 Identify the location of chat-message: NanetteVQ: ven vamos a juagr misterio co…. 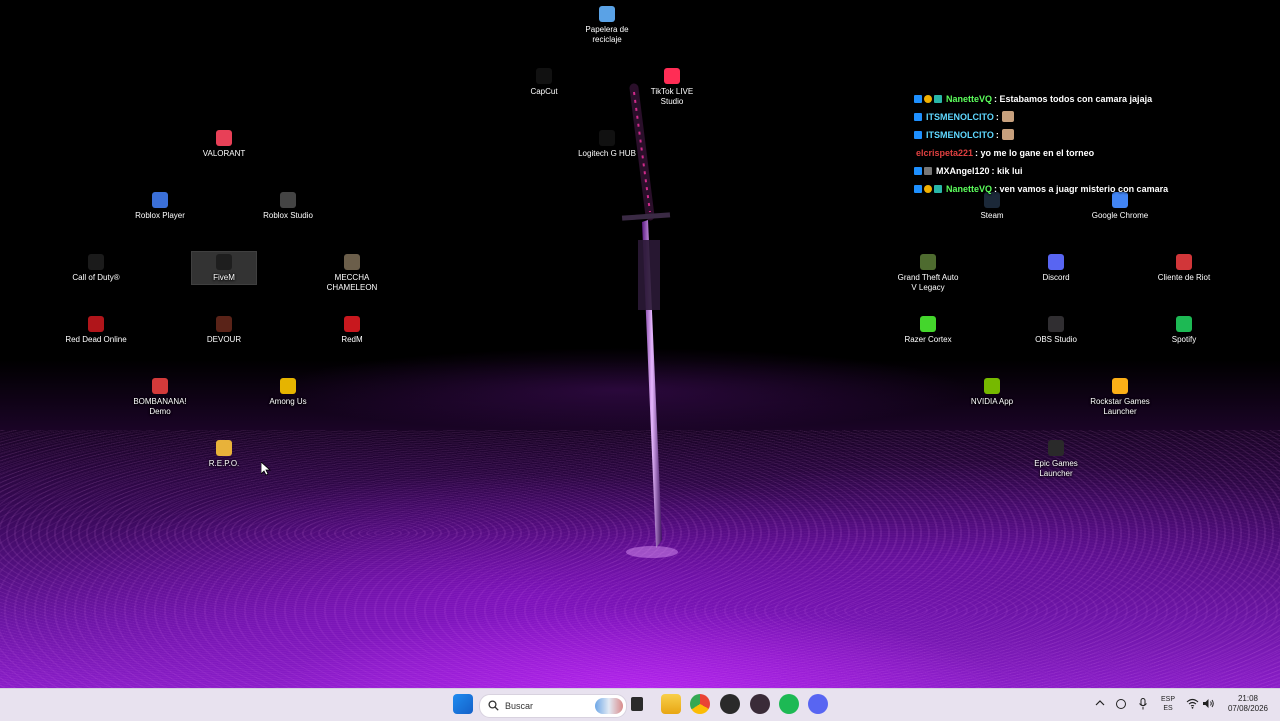
(1074, 191).